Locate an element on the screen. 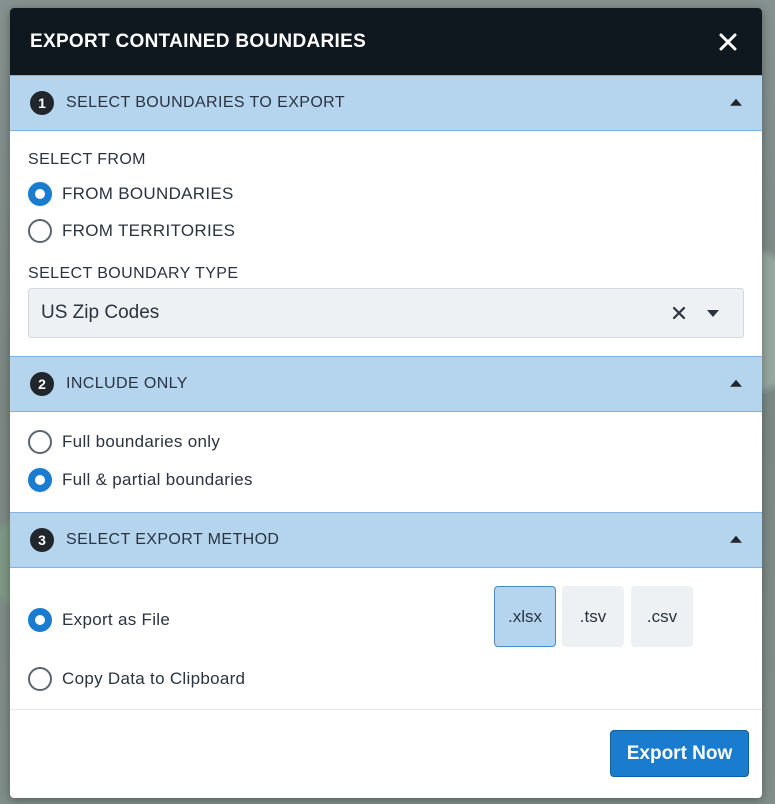 Image resolution: width=775 pixels, height=804 pixels. radio-label: Copy Data to Clipboard is located at coordinates (154, 678).